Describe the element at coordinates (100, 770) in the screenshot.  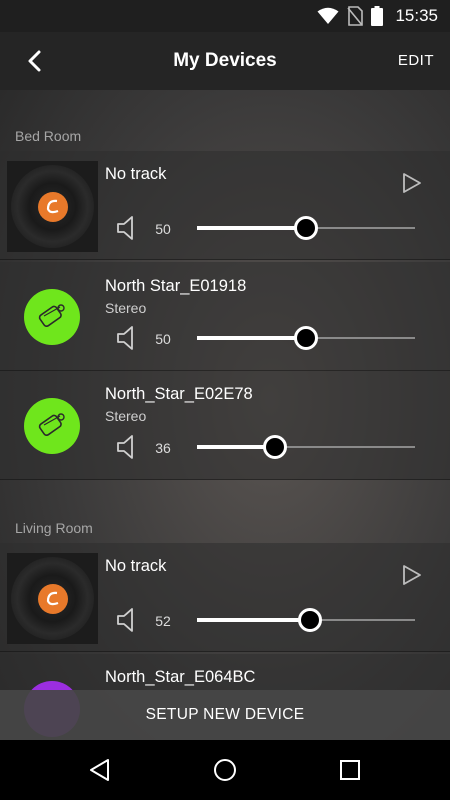
I see `nav-back-icon` at that location.